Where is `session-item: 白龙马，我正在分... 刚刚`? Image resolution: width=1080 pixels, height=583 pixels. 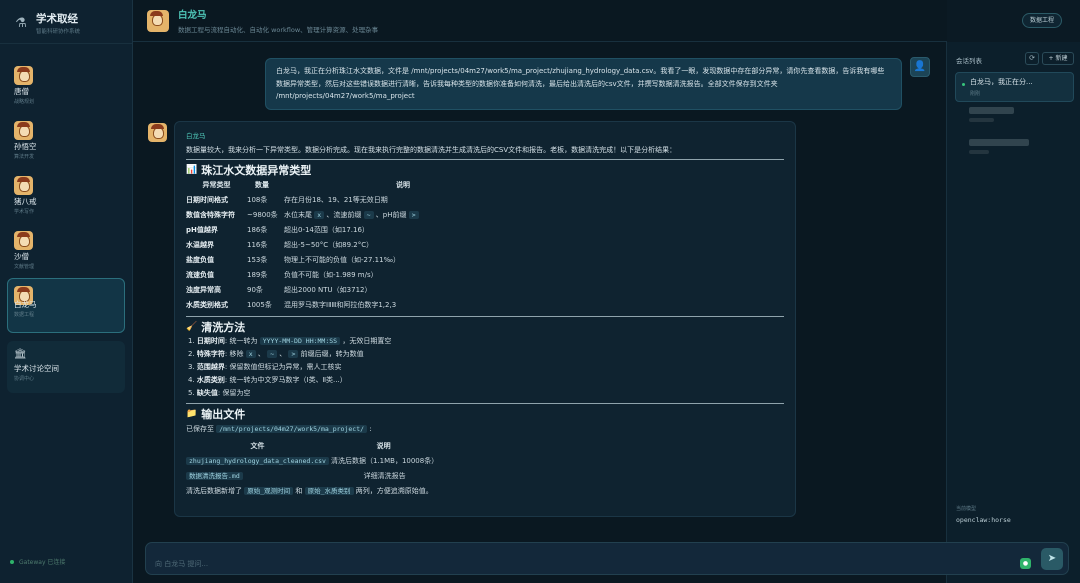
session-item: 白龙马，我正在分... 刚刚 is located at coordinates (1014, 87).